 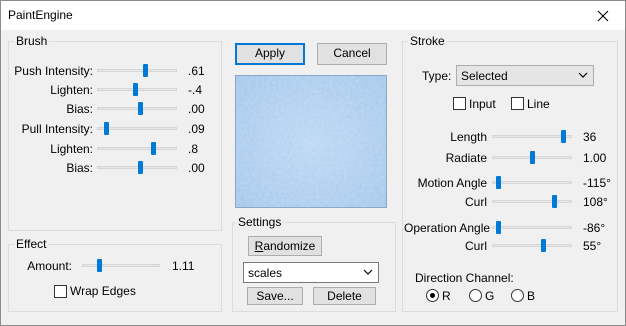 What do you see at coordinates (289, 246) in the screenshot?
I see `randomize-label: andomize` at bounding box center [289, 246].